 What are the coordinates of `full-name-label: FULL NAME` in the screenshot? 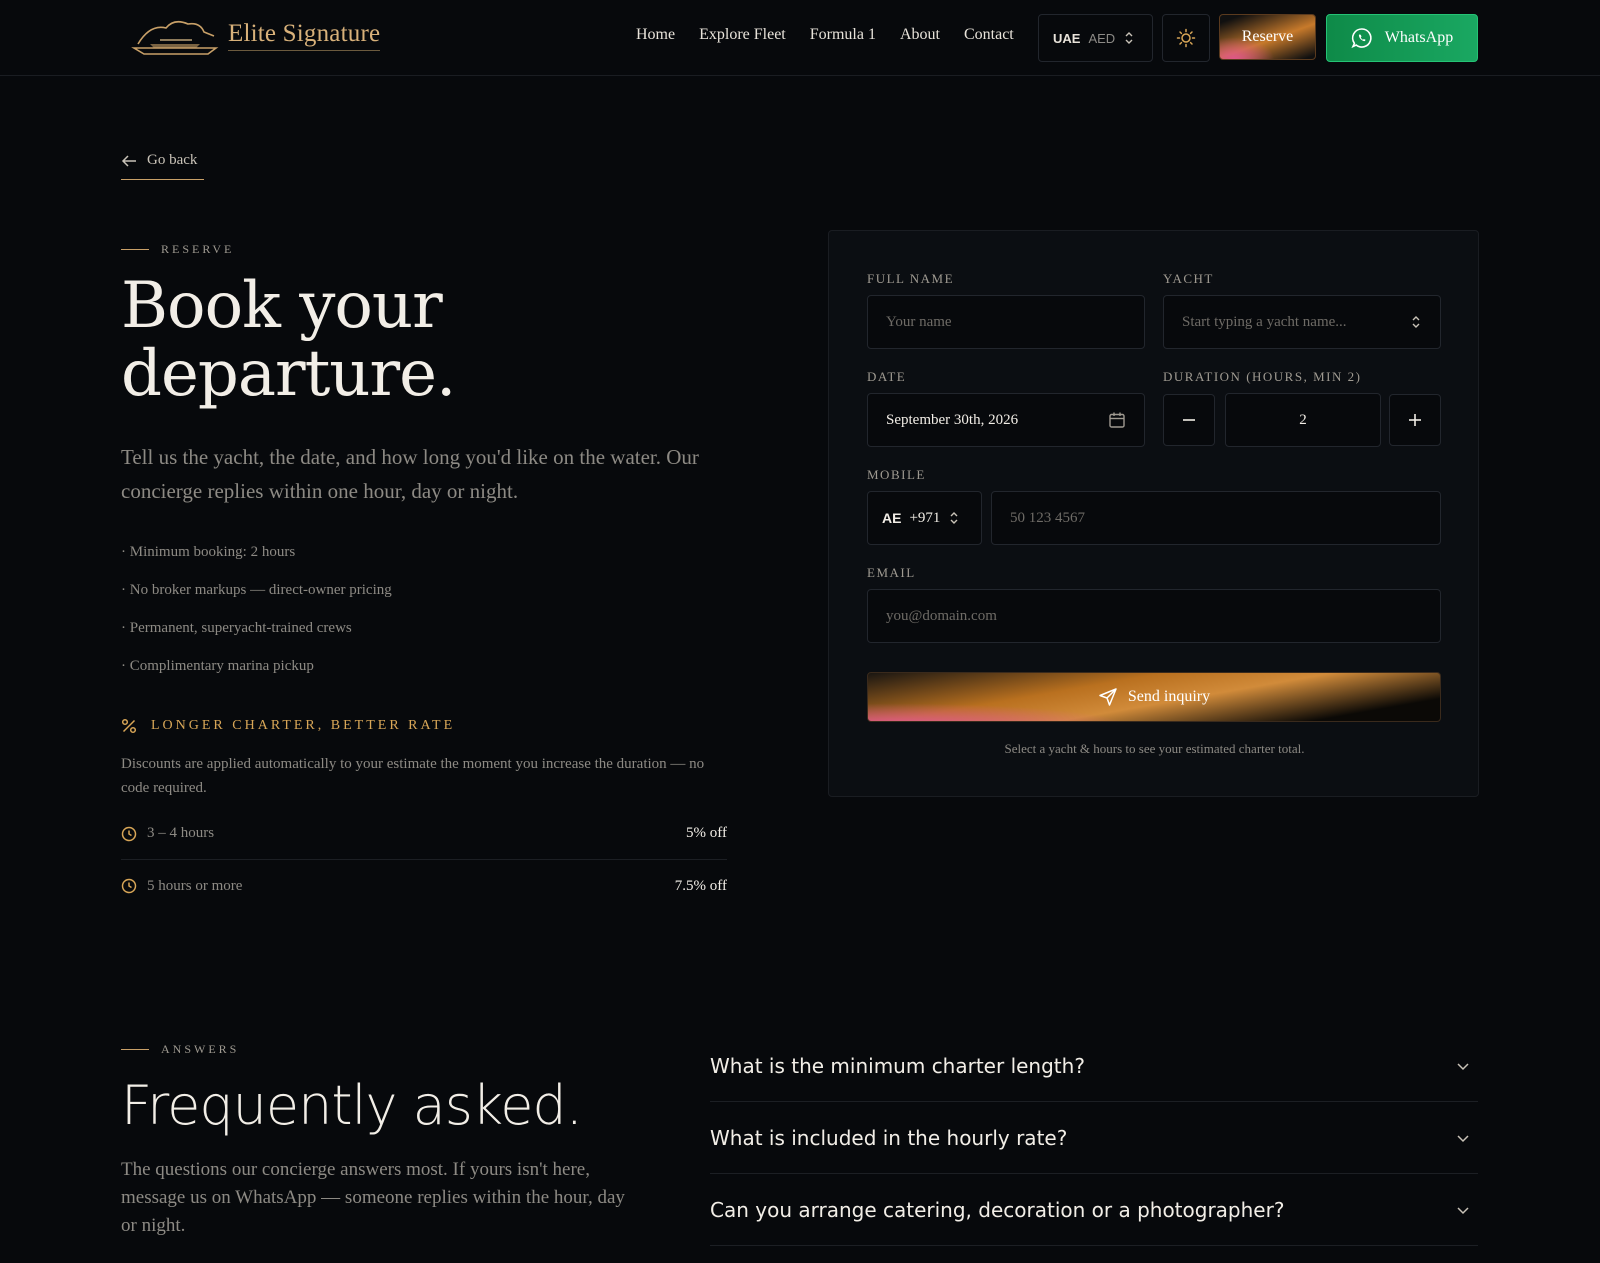 It's located at (911, 278).